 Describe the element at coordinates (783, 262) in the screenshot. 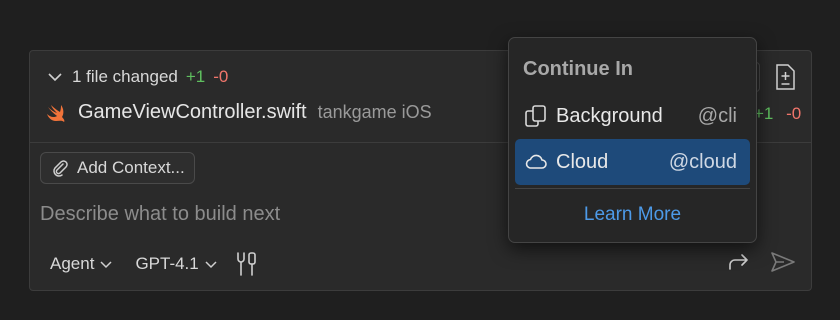

I see `send-icon` at that location.